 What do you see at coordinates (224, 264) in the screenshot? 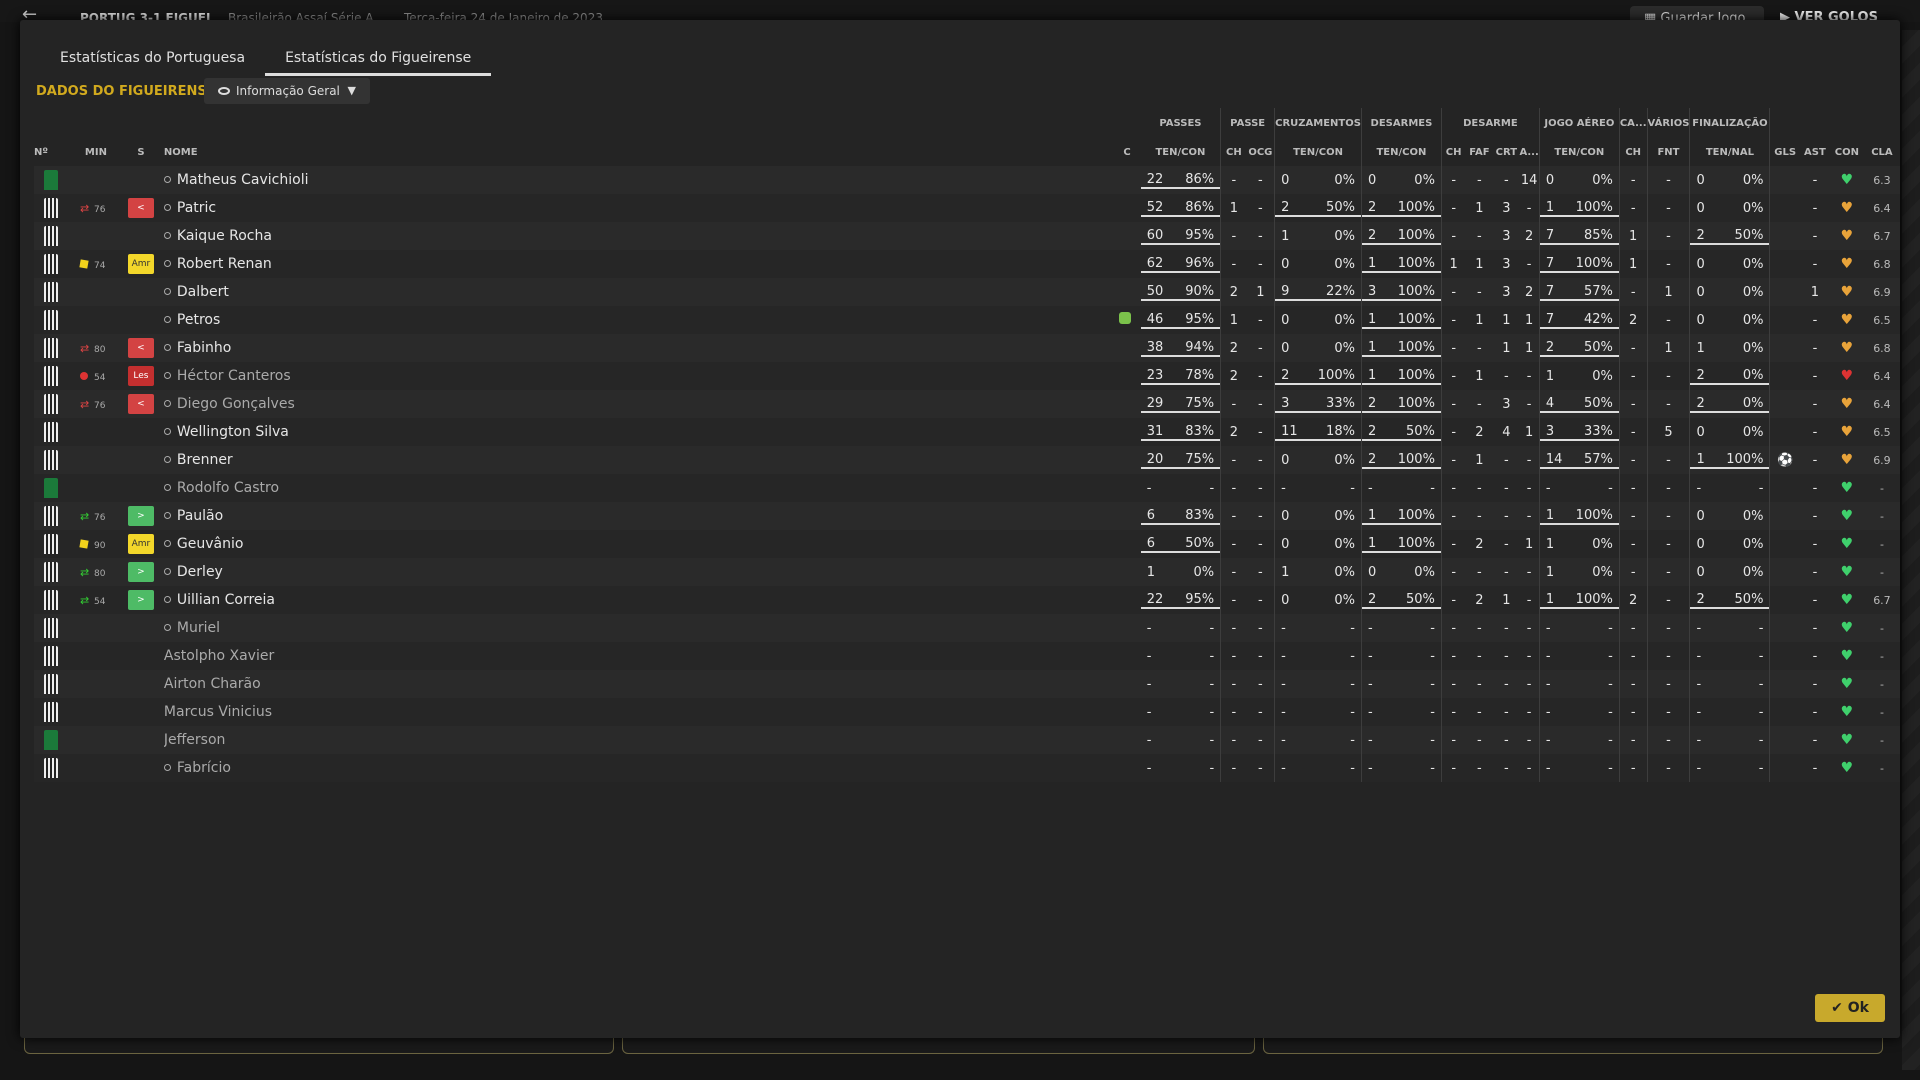
I see `player-name: Robert Renan` at bounding box center [224, 264].